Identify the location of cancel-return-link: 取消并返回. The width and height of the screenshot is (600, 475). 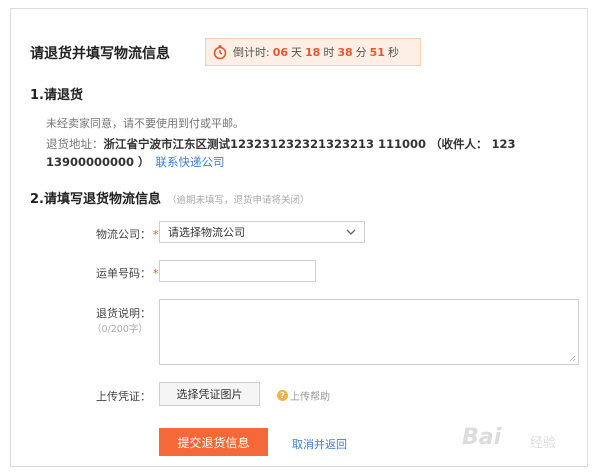
(319, 444).